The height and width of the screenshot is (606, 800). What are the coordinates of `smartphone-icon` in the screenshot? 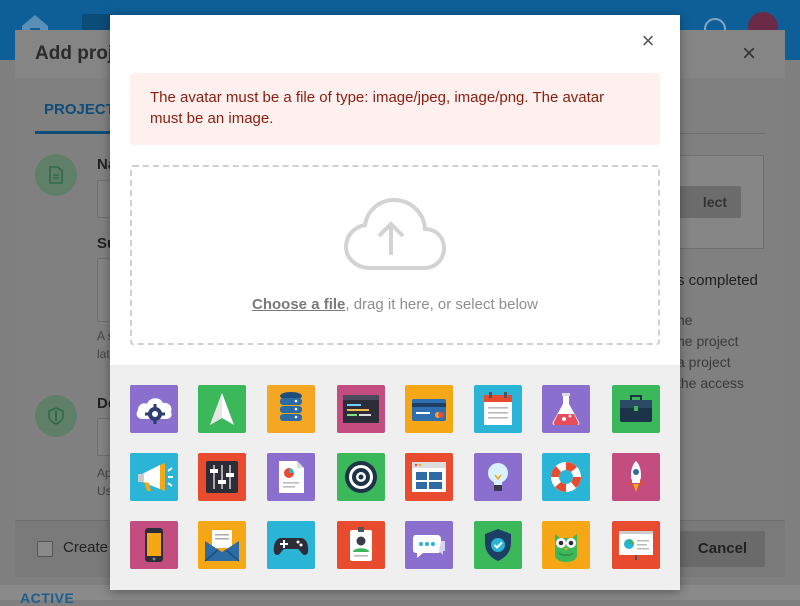 It's located at (154, 545).